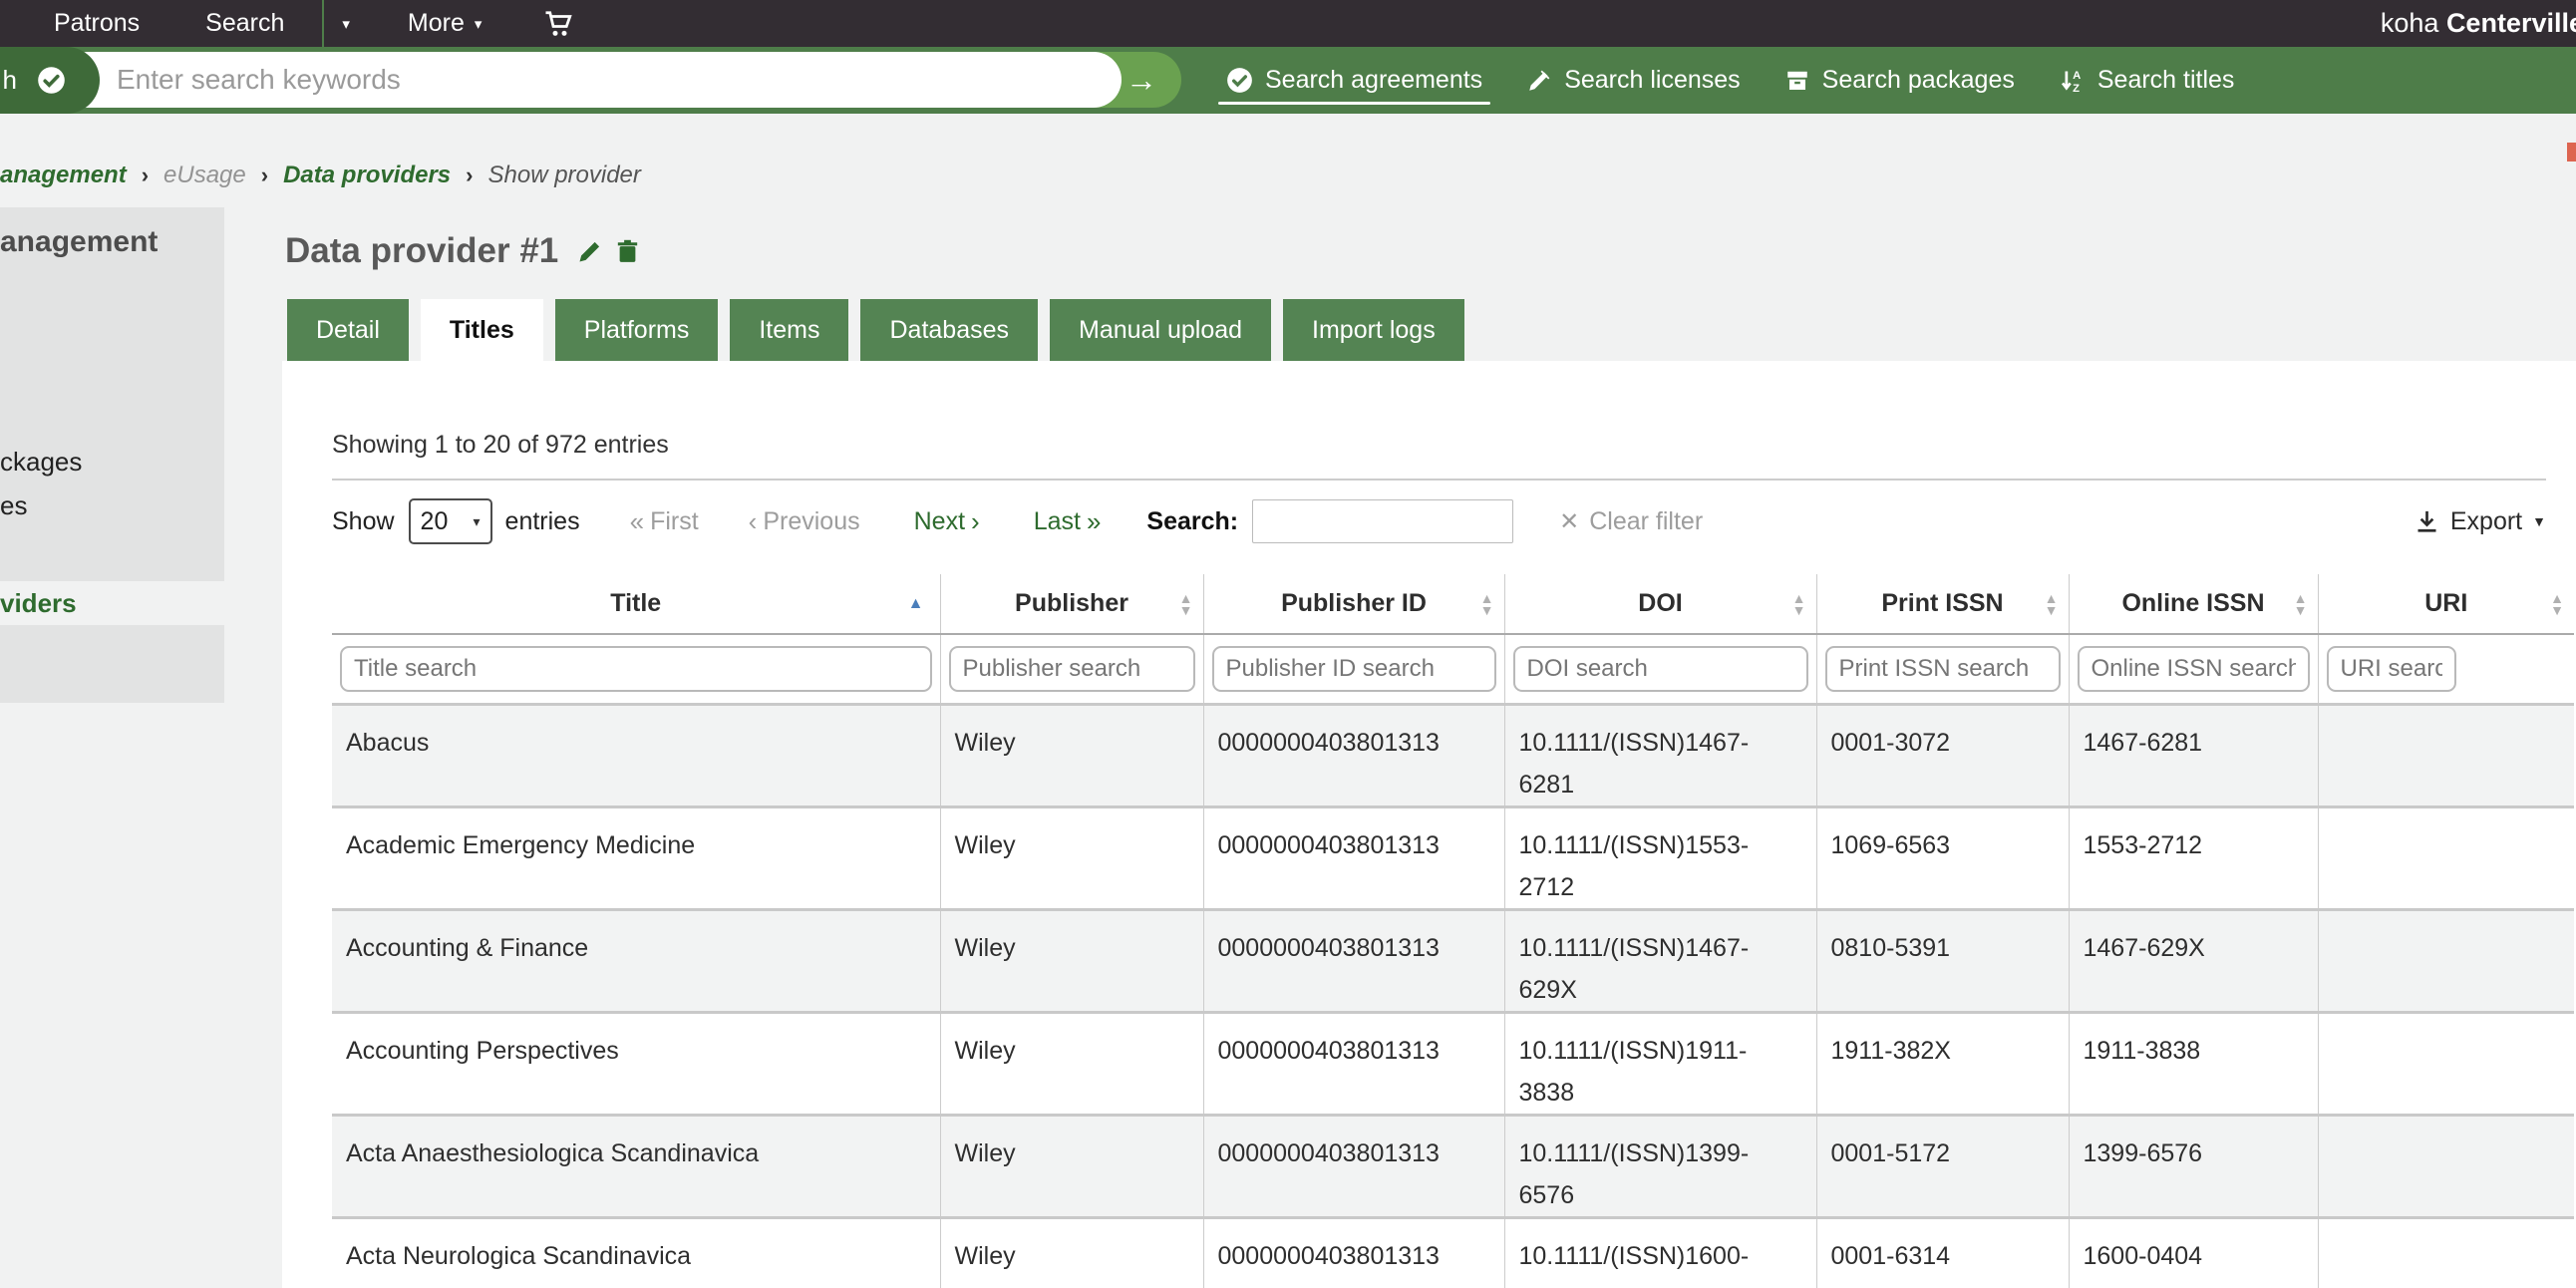 The image size is (2576, 1288). I want to click on column-header-title: Title ▲, so click(636, 604).